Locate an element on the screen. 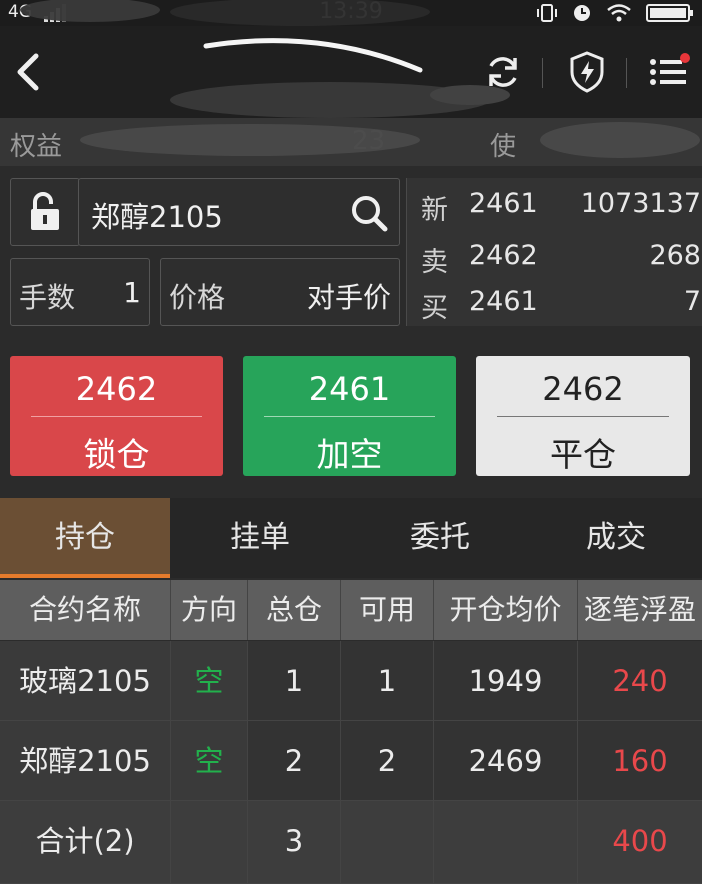 Image resolution: width=702 pixels, height=884 pixels. price-label: 价格 is located at coordinates (197, 297).